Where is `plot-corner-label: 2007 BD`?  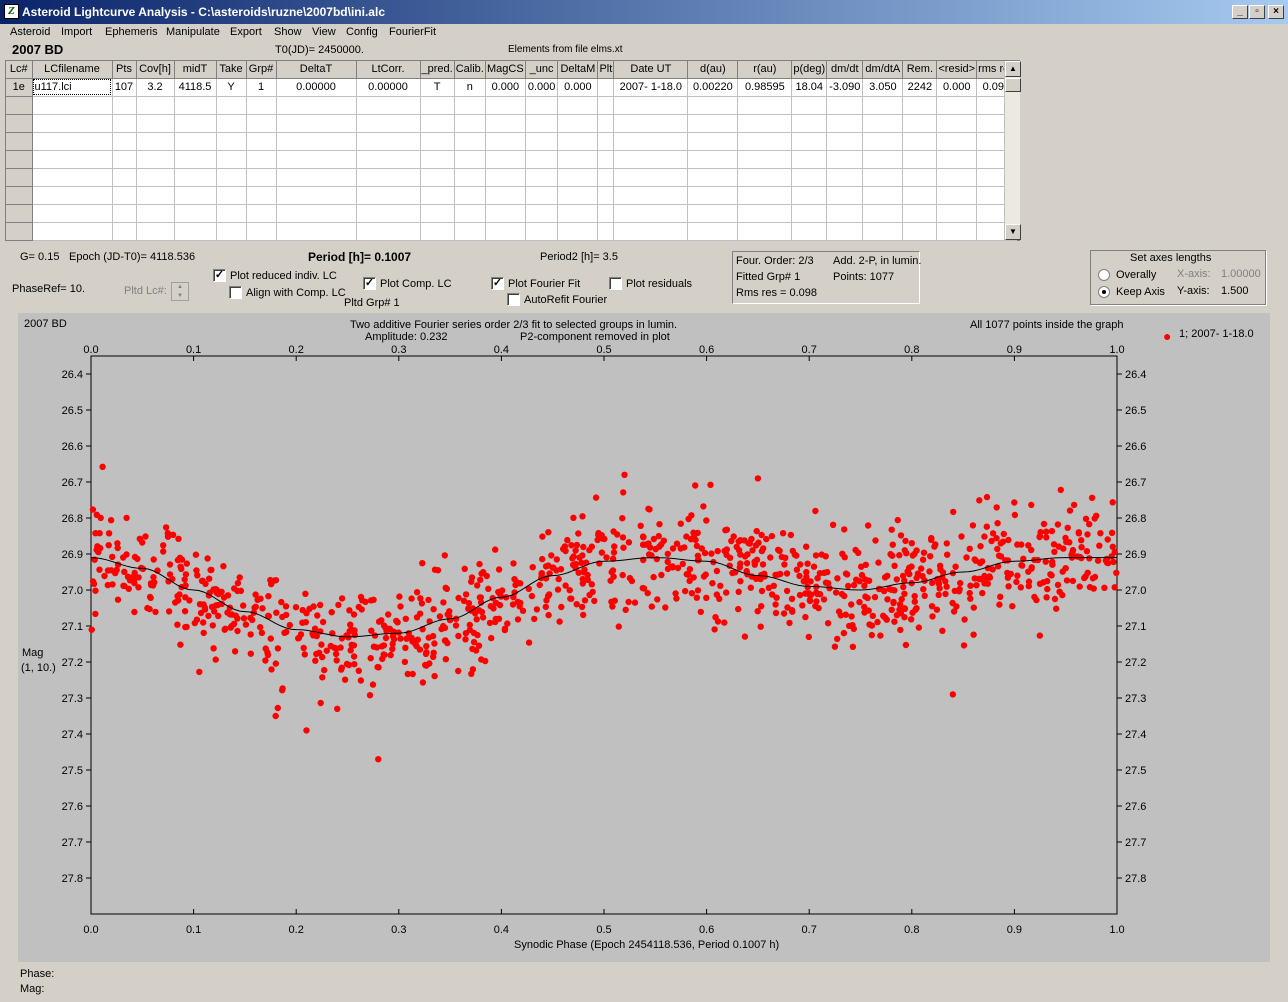 plot-corner-label: 2007 BD is located at coordinates (45, 324).